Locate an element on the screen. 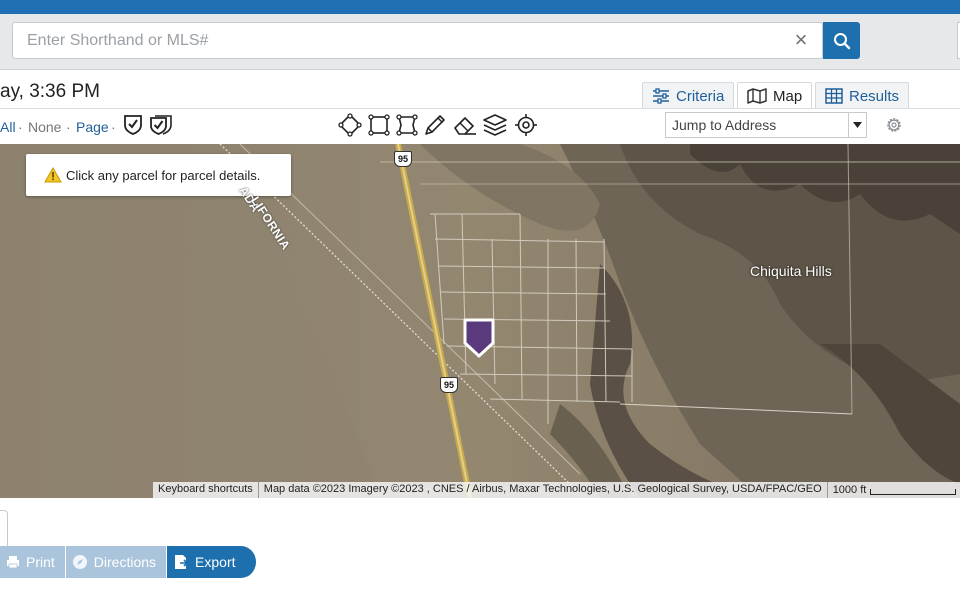 The image size is (960, 590). page-timestamp: ay, 3:36 PM is located at coordinates (50, 91).